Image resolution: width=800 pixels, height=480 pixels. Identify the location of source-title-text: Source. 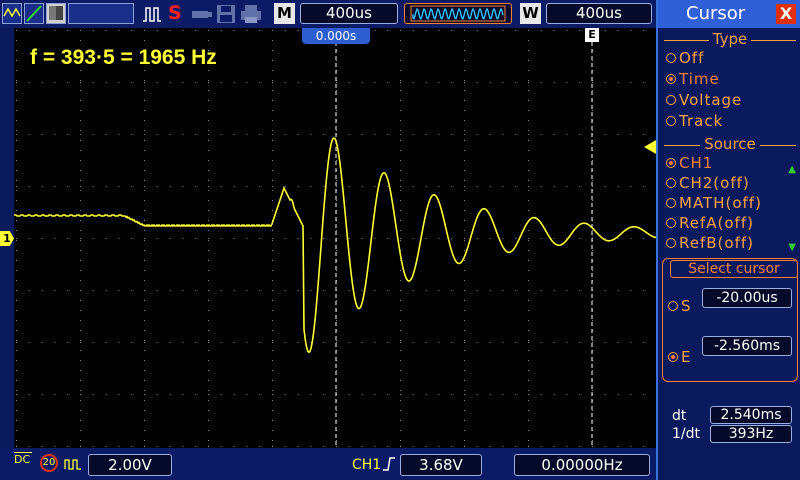
(730, 144).